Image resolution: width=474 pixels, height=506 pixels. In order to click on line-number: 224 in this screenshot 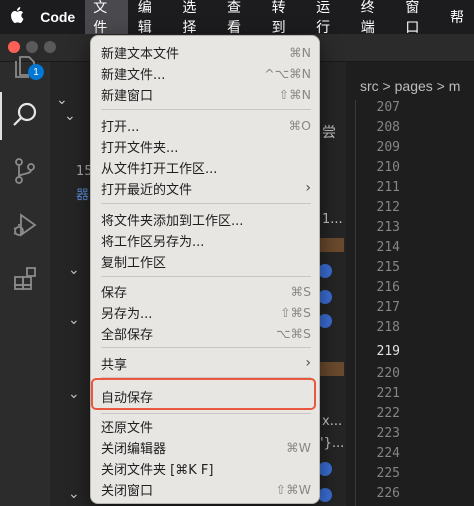, I will do `click(388, 453)`.